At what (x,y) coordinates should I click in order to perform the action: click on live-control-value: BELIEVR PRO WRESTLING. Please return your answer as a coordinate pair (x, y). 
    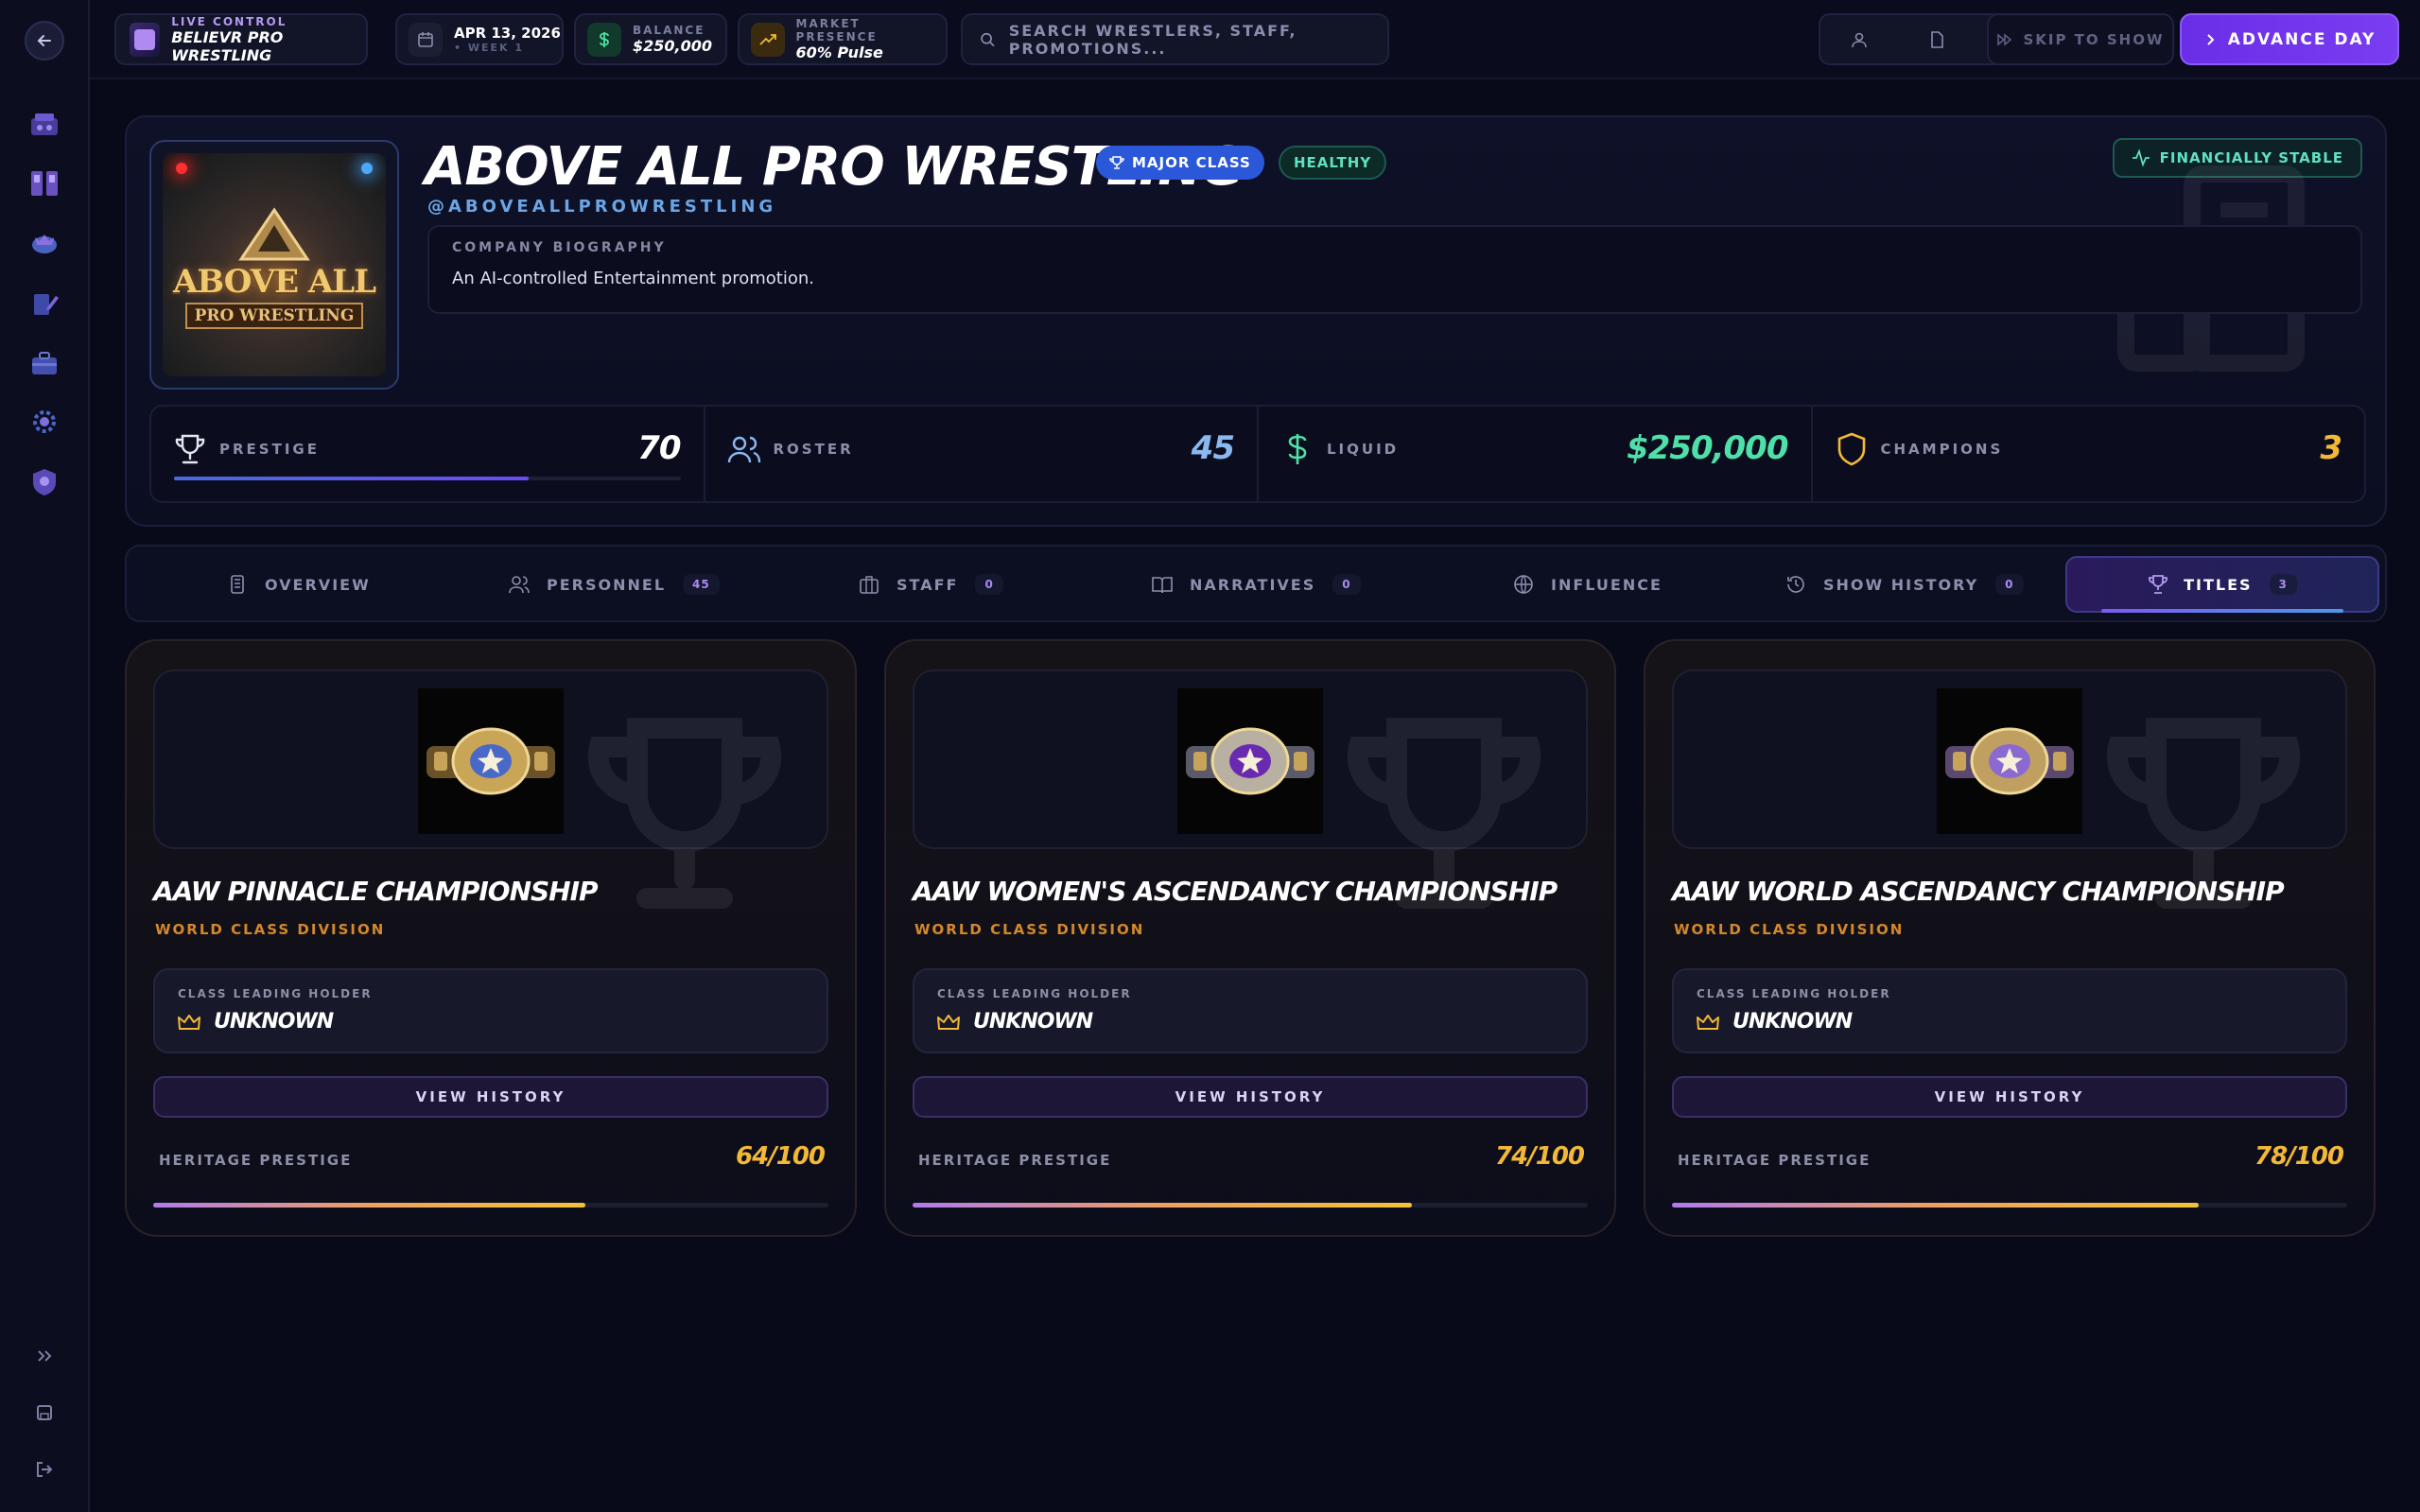
    Looking at the image, I should click on (228, 45).